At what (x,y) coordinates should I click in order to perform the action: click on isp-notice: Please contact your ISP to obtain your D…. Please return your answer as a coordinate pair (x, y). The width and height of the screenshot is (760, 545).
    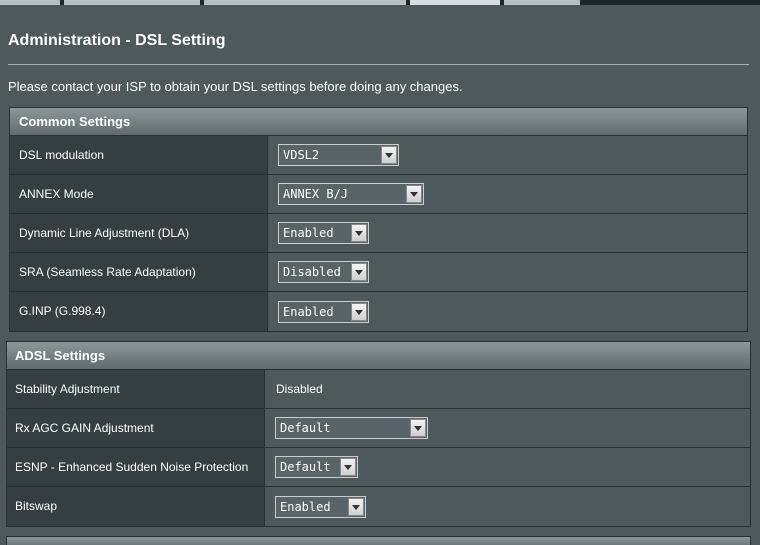
    Looking at the image, I should click on (235, 86).